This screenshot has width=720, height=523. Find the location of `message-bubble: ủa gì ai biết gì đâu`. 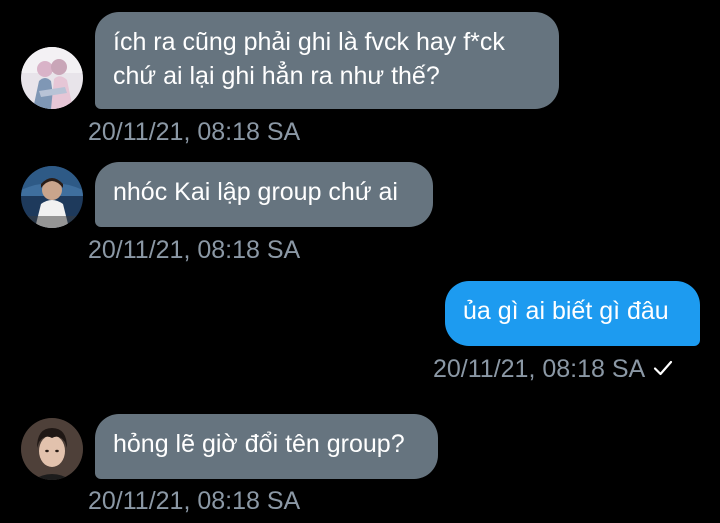

message-bubble: ủa gì ai biết gì đâu is located at coordinates (572, 313).